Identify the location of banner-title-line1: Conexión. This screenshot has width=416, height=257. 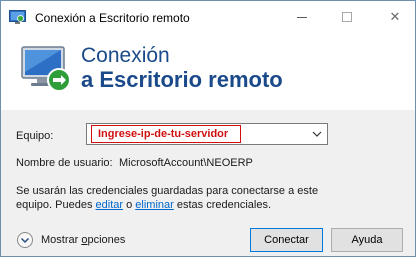
(125, 55).